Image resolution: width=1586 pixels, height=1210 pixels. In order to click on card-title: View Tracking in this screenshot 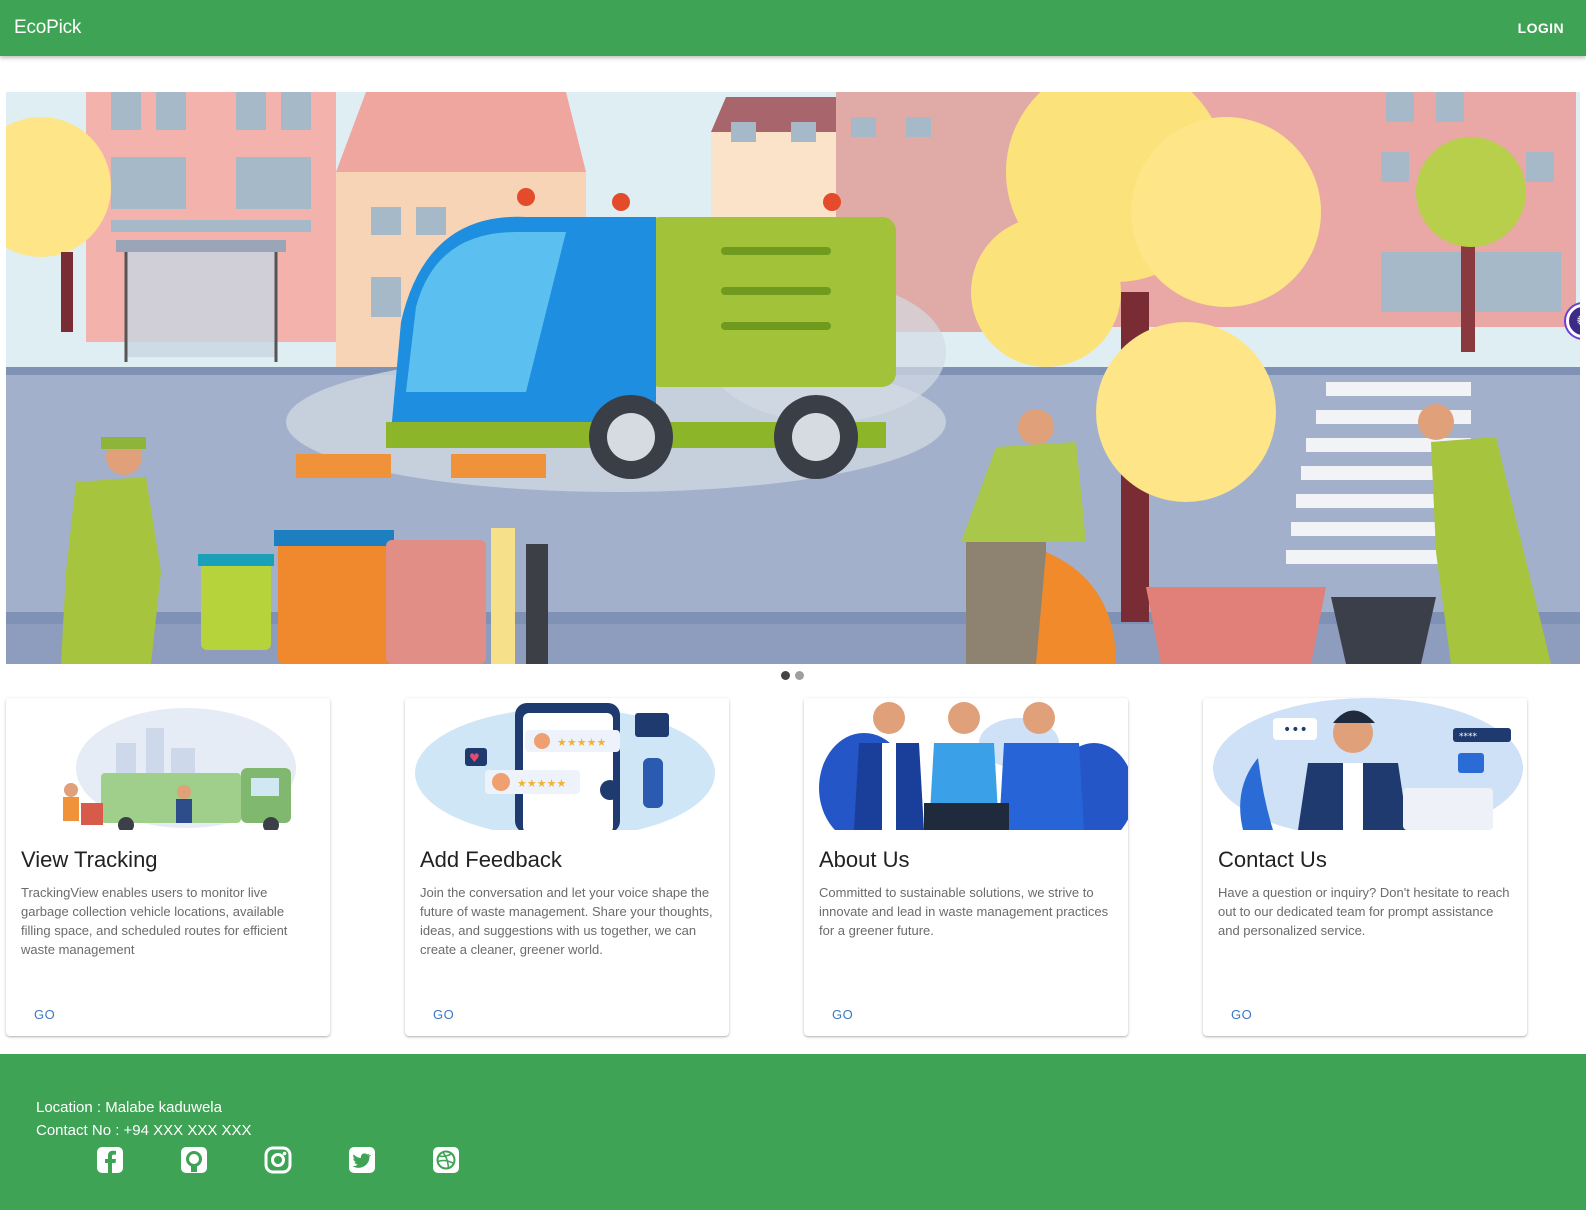, I will do `click(89, 859)`.